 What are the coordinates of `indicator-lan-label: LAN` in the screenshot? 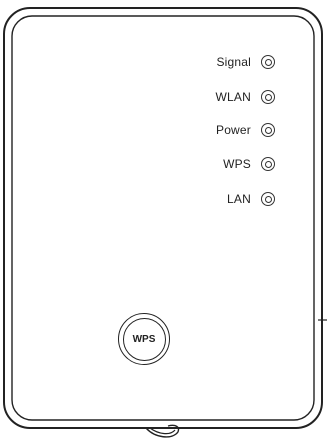 It's located at (239, 199).